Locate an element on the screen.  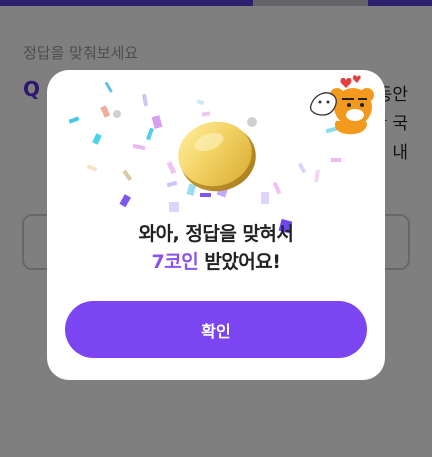
reward-message: 와아, 정답을 맞혀서 is located at coordinates (216, 234).